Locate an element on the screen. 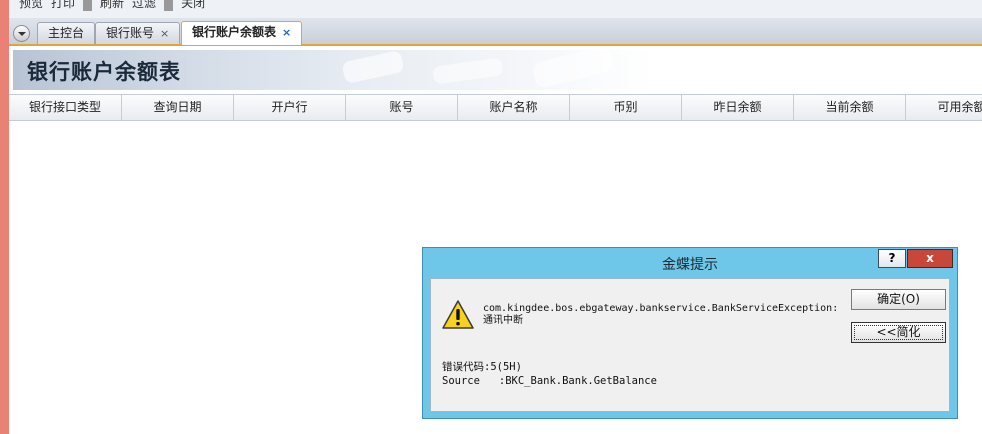  tab-label: 主控台 is located at coordinates (66, 33).